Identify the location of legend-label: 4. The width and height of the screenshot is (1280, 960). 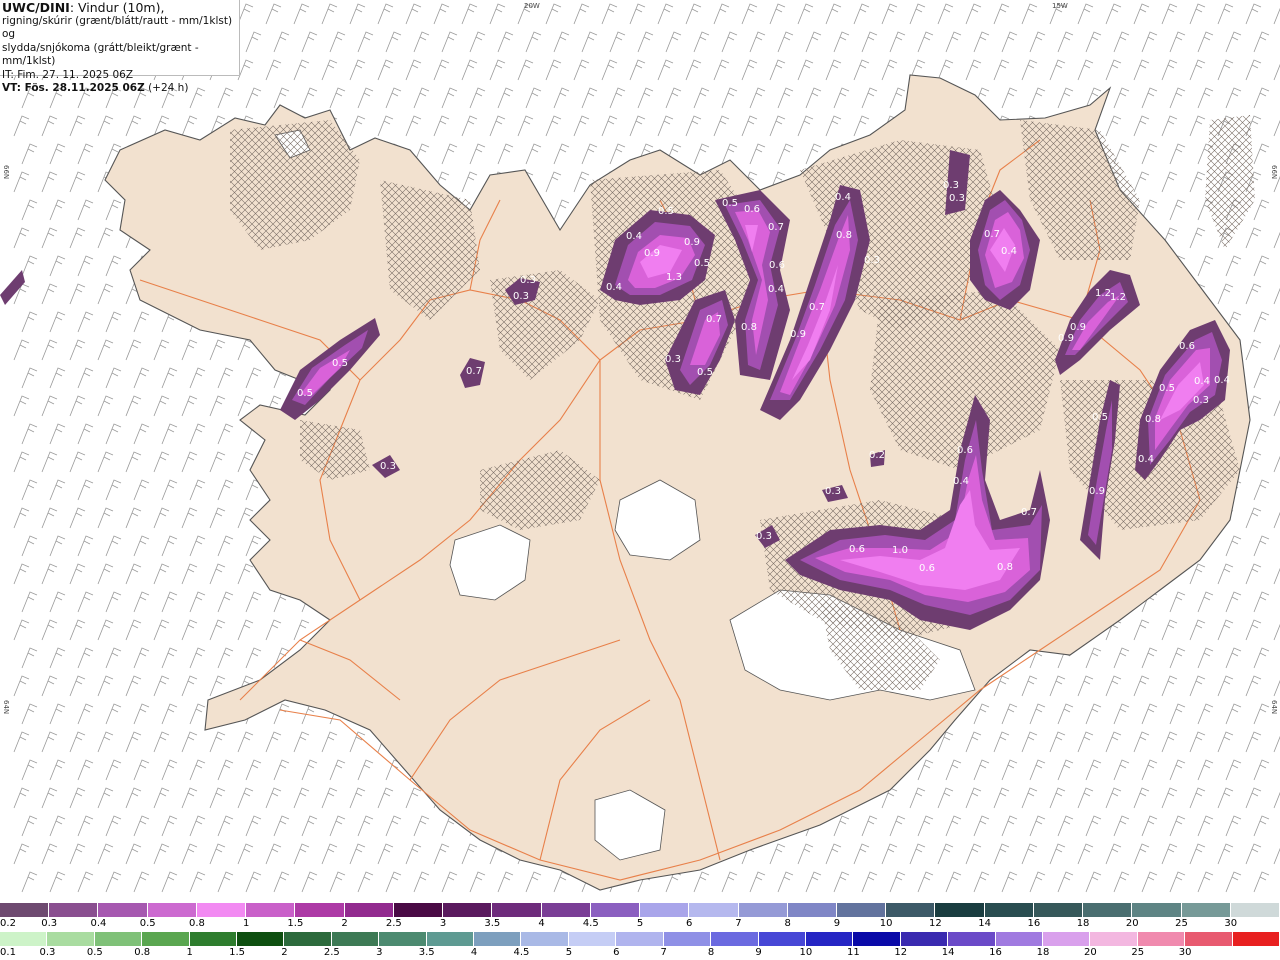
(541, 923).